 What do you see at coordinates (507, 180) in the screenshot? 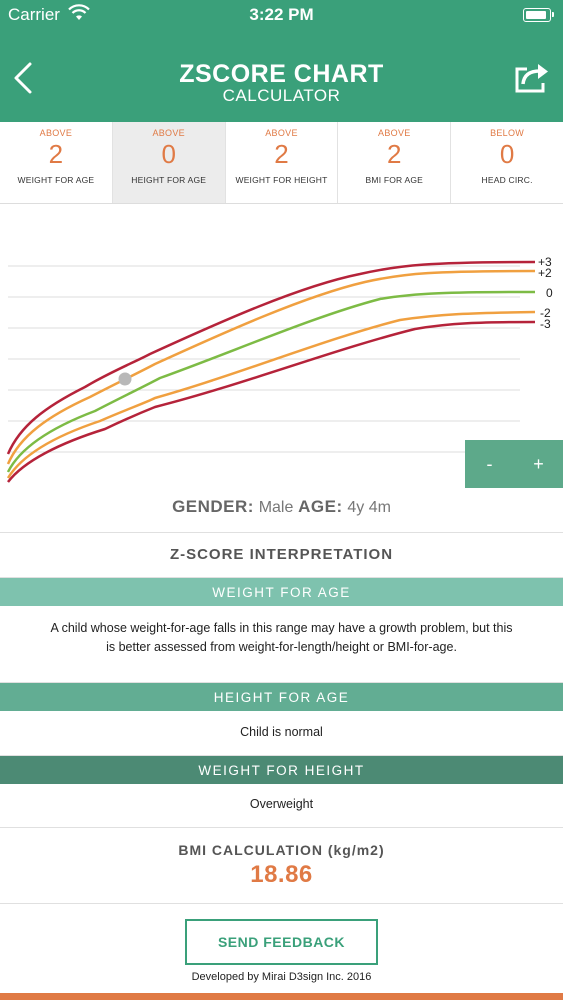
I see `stat-label: HEAD CIRC.` at bounding box center [507, 180].